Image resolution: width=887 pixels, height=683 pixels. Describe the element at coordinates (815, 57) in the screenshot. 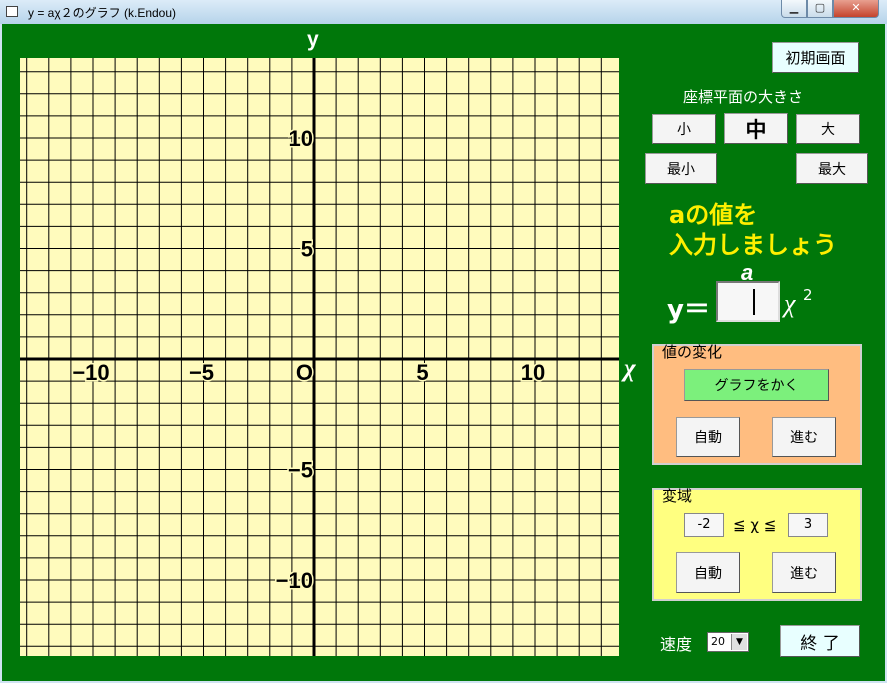

I see `initial-screen-button: 初期画面` at that location.